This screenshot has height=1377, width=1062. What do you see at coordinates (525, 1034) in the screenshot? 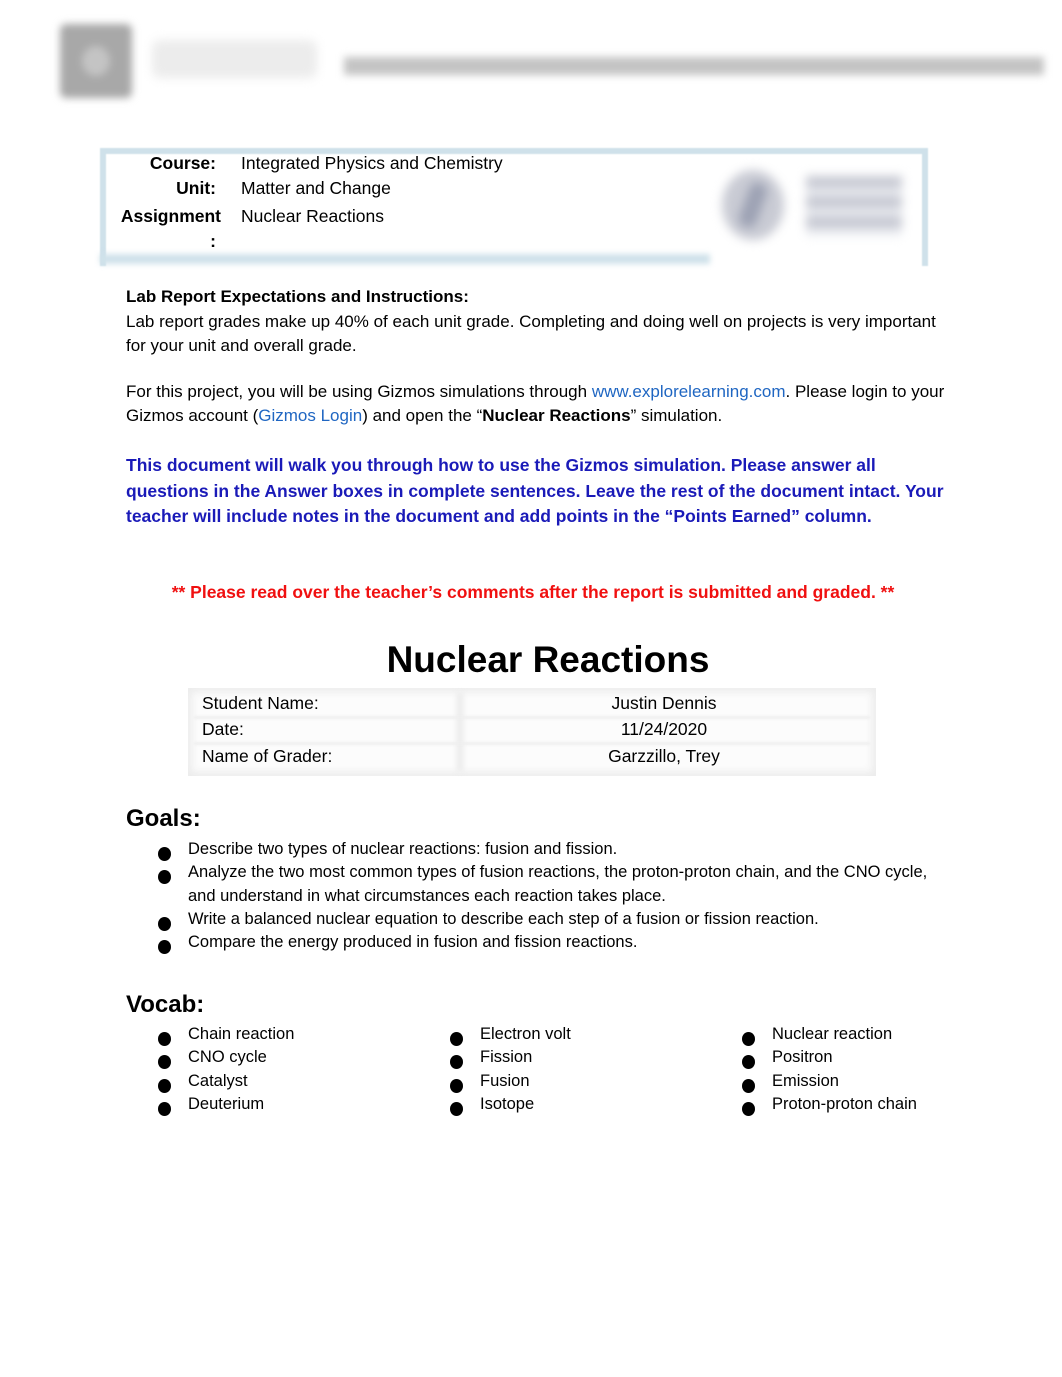
I see `vocab-term: Electron volt` at bounding box center [525, 1034].